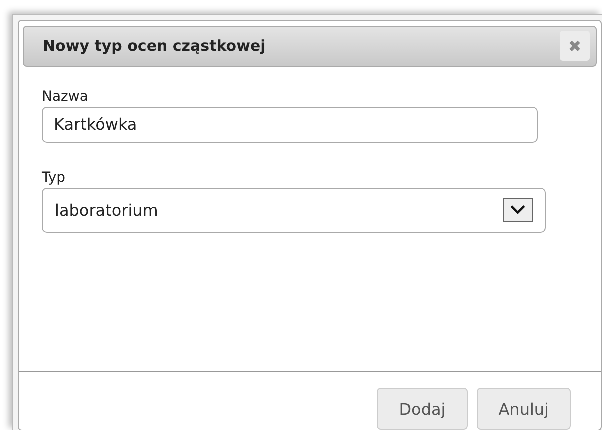 This screenshot has height=430, width=602. I want to click on dialog-title: Nowy typ ocen cząstkowej, so click(154, 46).